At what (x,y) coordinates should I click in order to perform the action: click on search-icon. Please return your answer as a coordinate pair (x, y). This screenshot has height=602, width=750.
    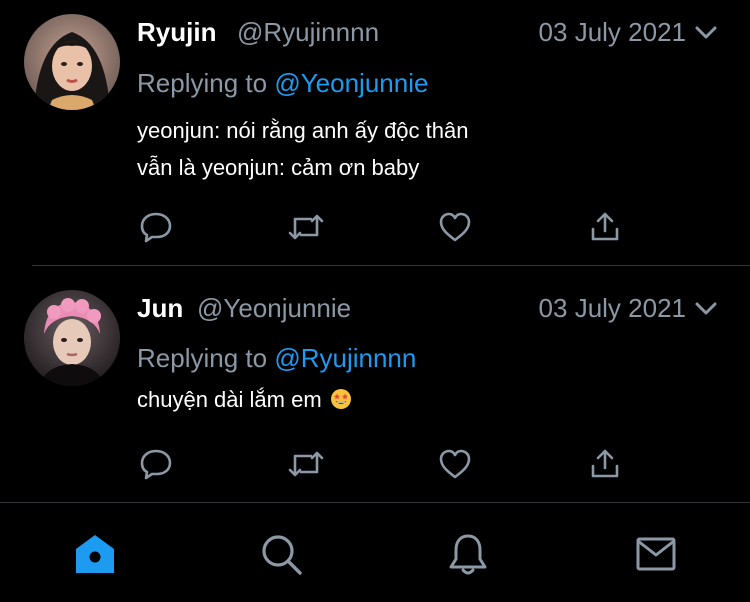
    Looking at the image, I should click on (282, 555).